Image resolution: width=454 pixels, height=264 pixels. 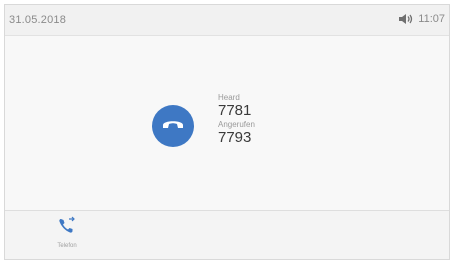 What do you see at coordinates (227, 20) in the screenshot?
I see `status-bar: 31.05.2018 11:07` at bounding box center [227, 20].